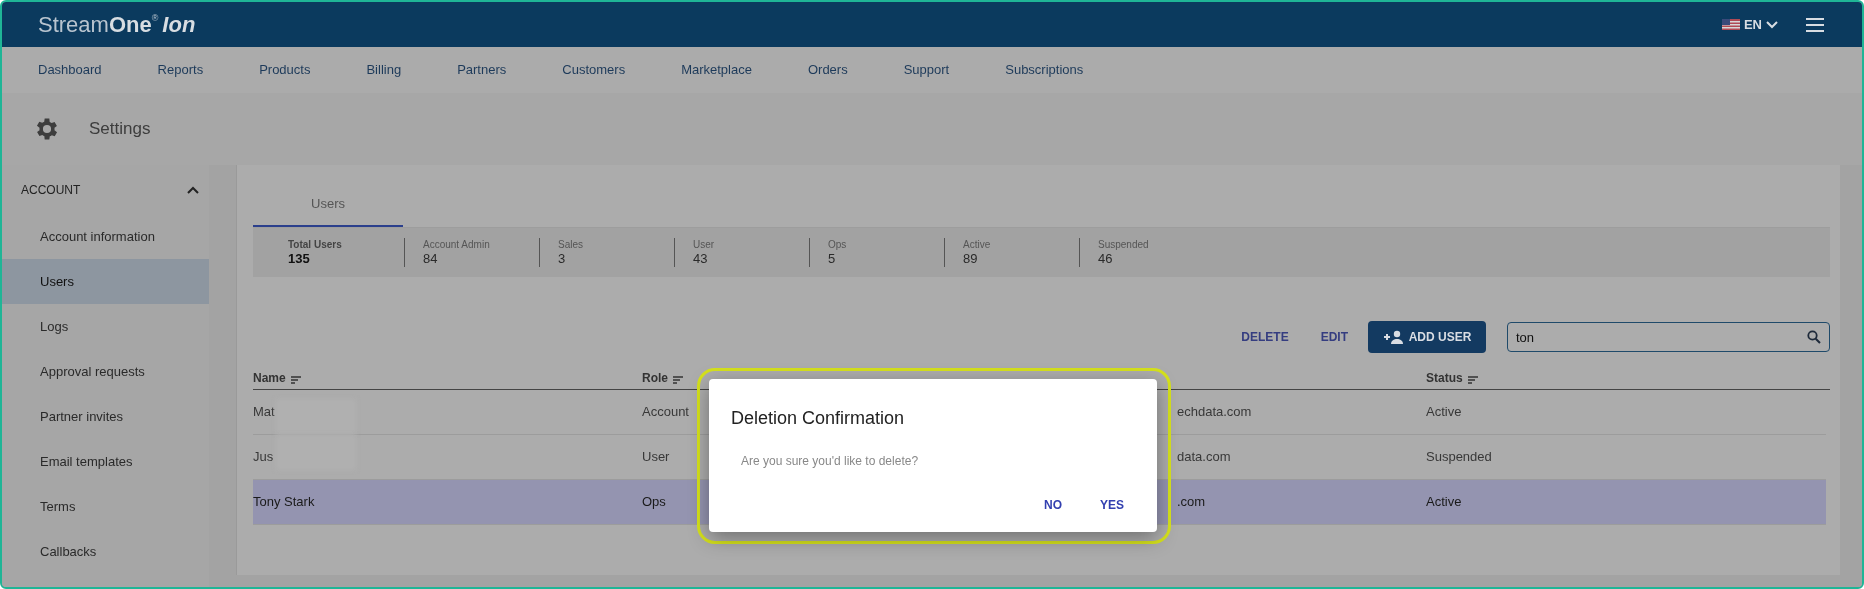 The height and width of the screenshot is (589, 1864). Describe the element at coordinates (838, 245) in the screenshot. I see `stat-label: Ops` at that location.